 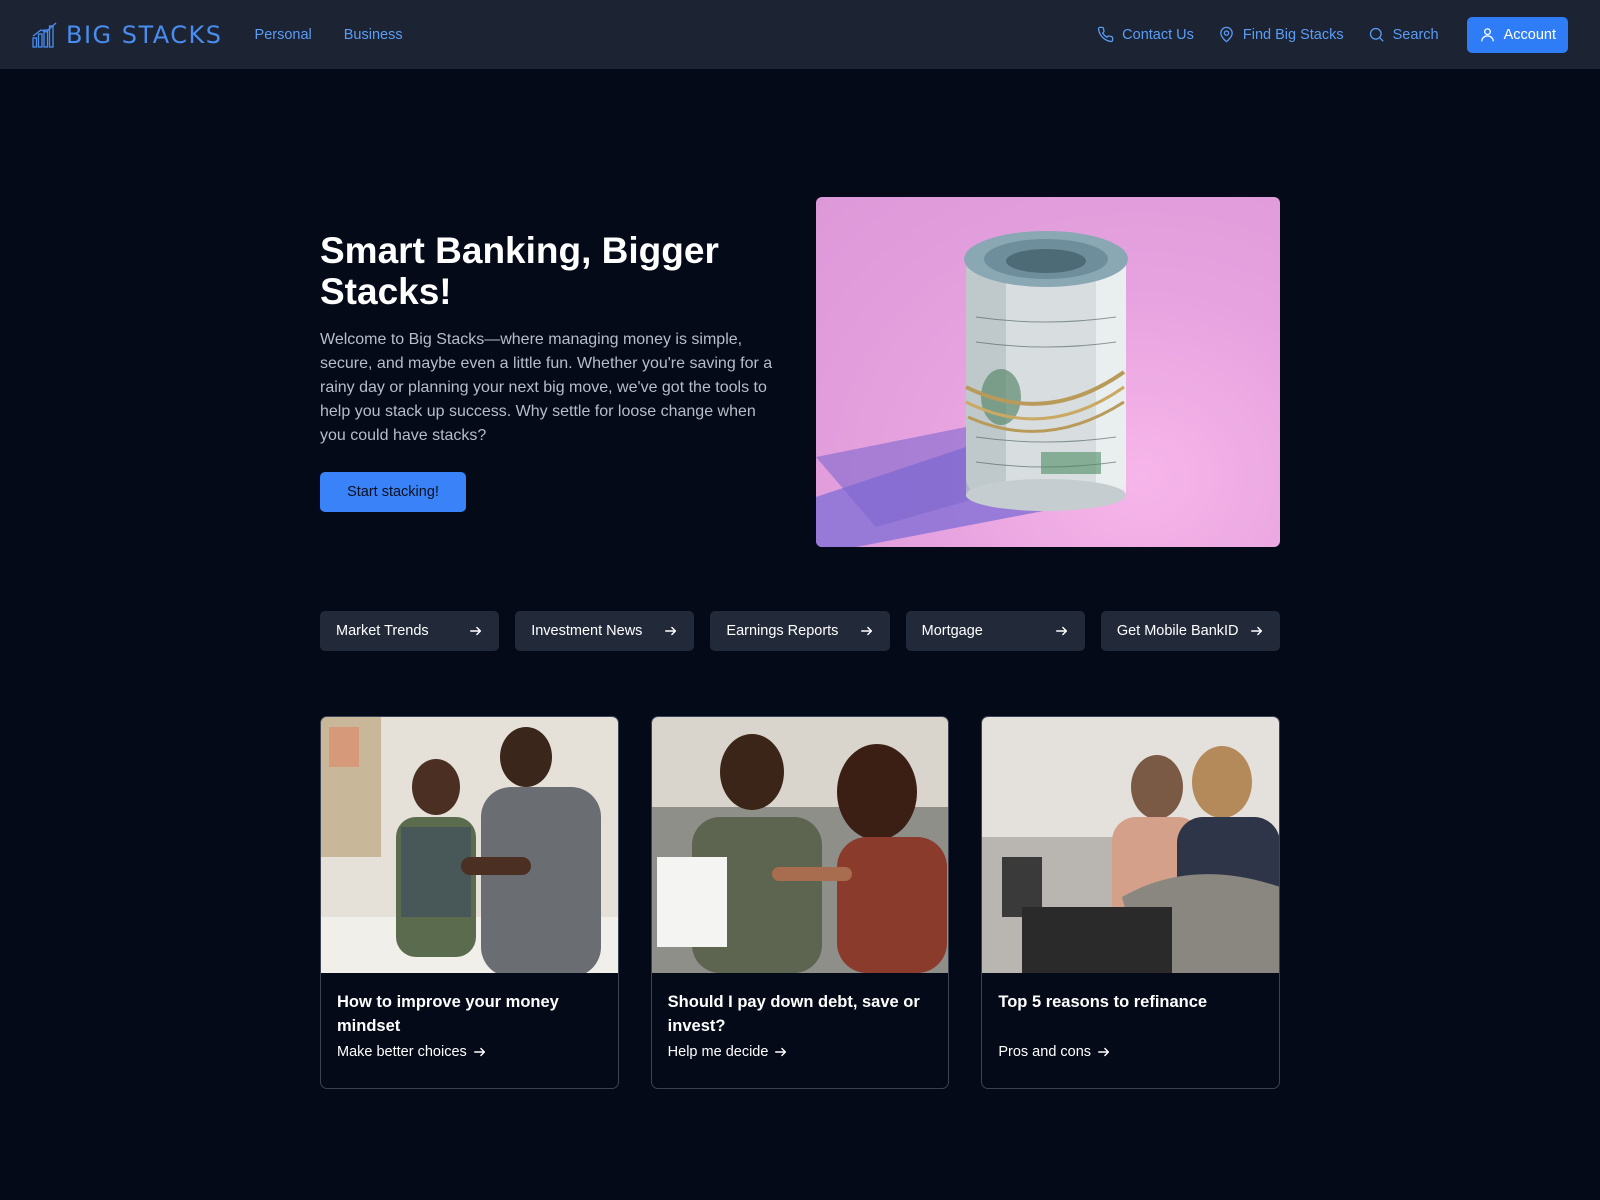 I want to click on quick-link-label: Market Trends, so click(x=382, y=631).